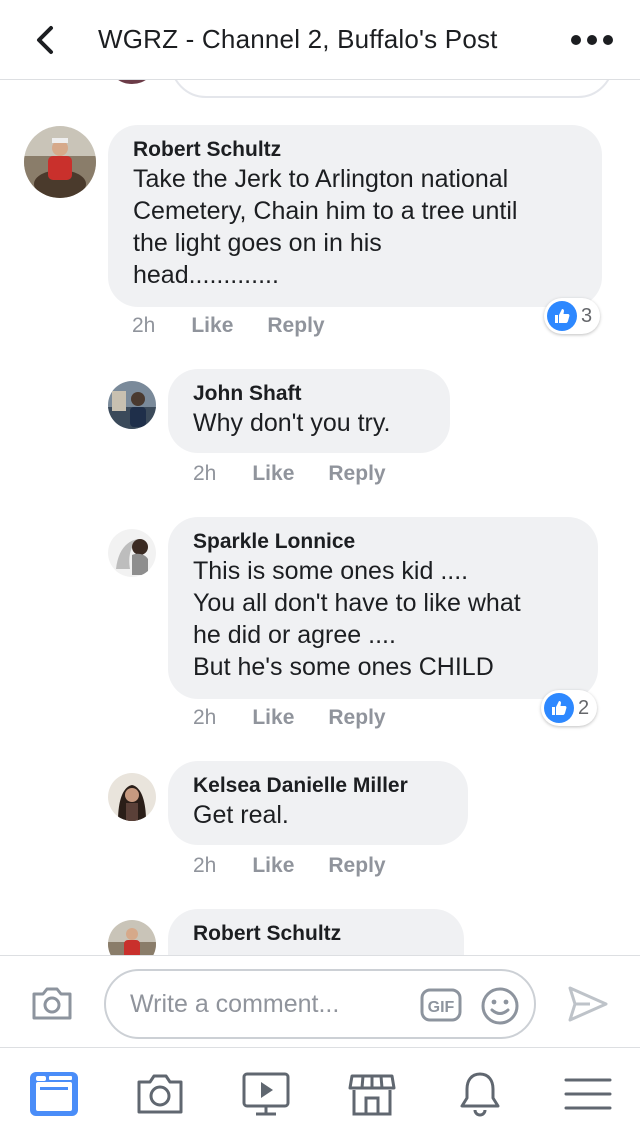 This screenshot has height=1136, width=640. I want to click on comment-bubble: John Shaft Why don't you try., so click(309, 411).